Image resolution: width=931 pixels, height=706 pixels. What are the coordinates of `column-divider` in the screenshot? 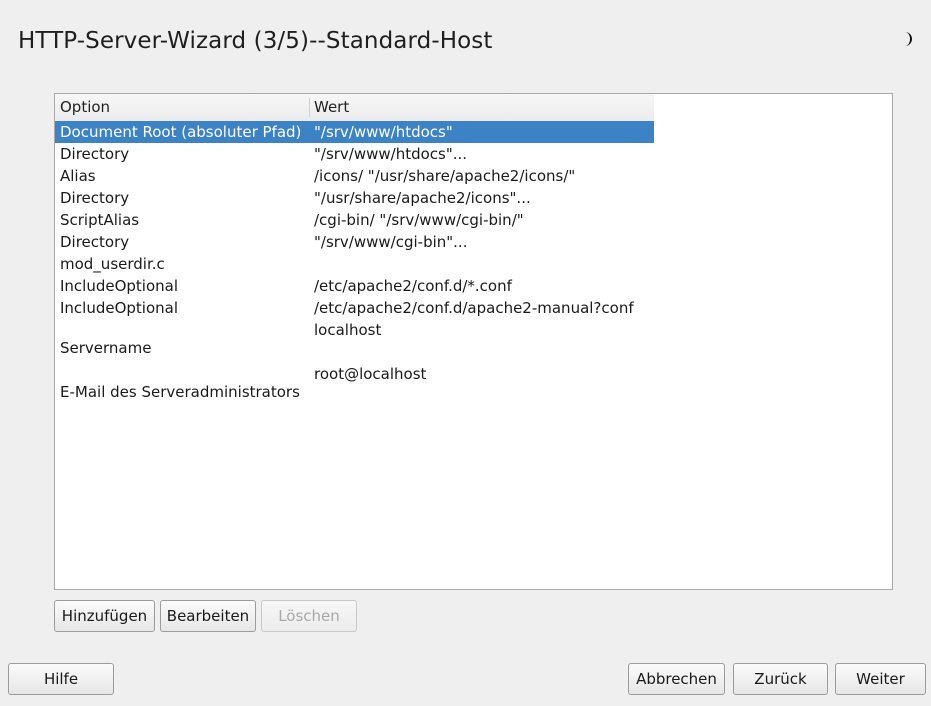 It's located at (309, 107).